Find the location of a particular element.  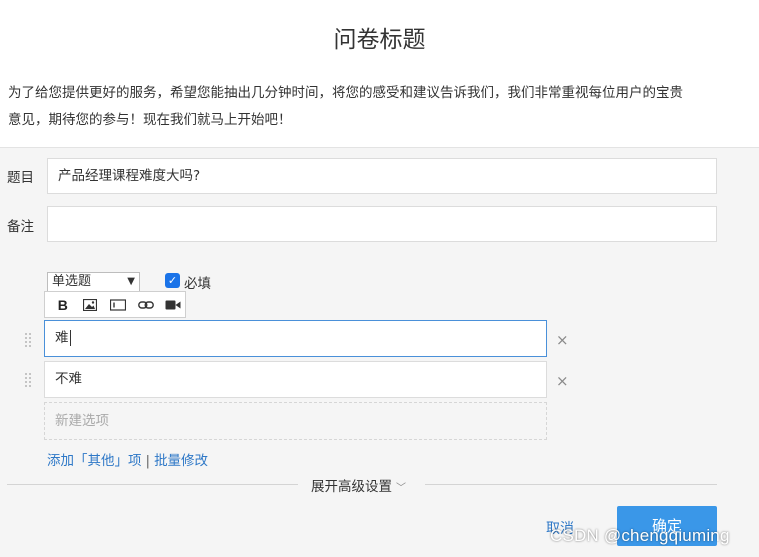

new-option-input: 新建选项 is located at coordinates (295, 421).